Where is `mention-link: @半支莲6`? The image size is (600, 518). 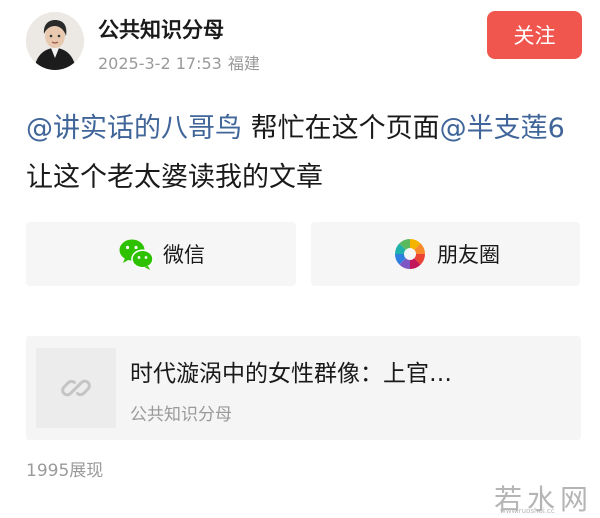
mention-link: @半支莲6 is located at coordinates (502, 128).